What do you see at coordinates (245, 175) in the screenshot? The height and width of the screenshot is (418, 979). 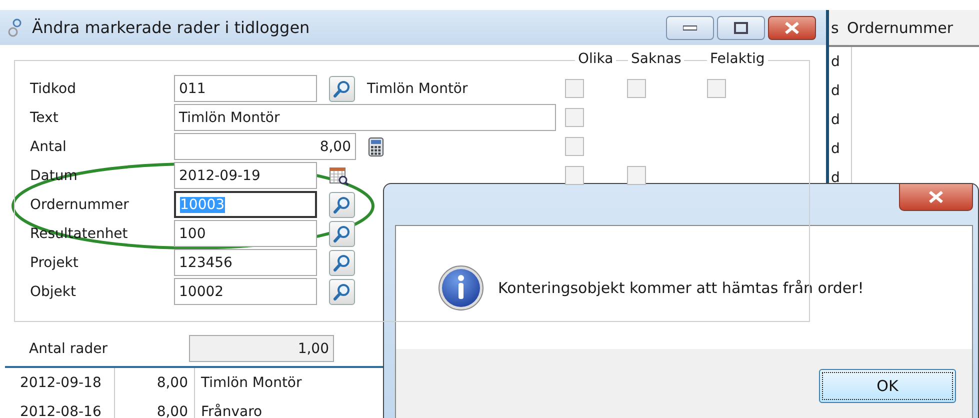 I see `input-field: 2012-09-19` at bounding box center [245, 175].